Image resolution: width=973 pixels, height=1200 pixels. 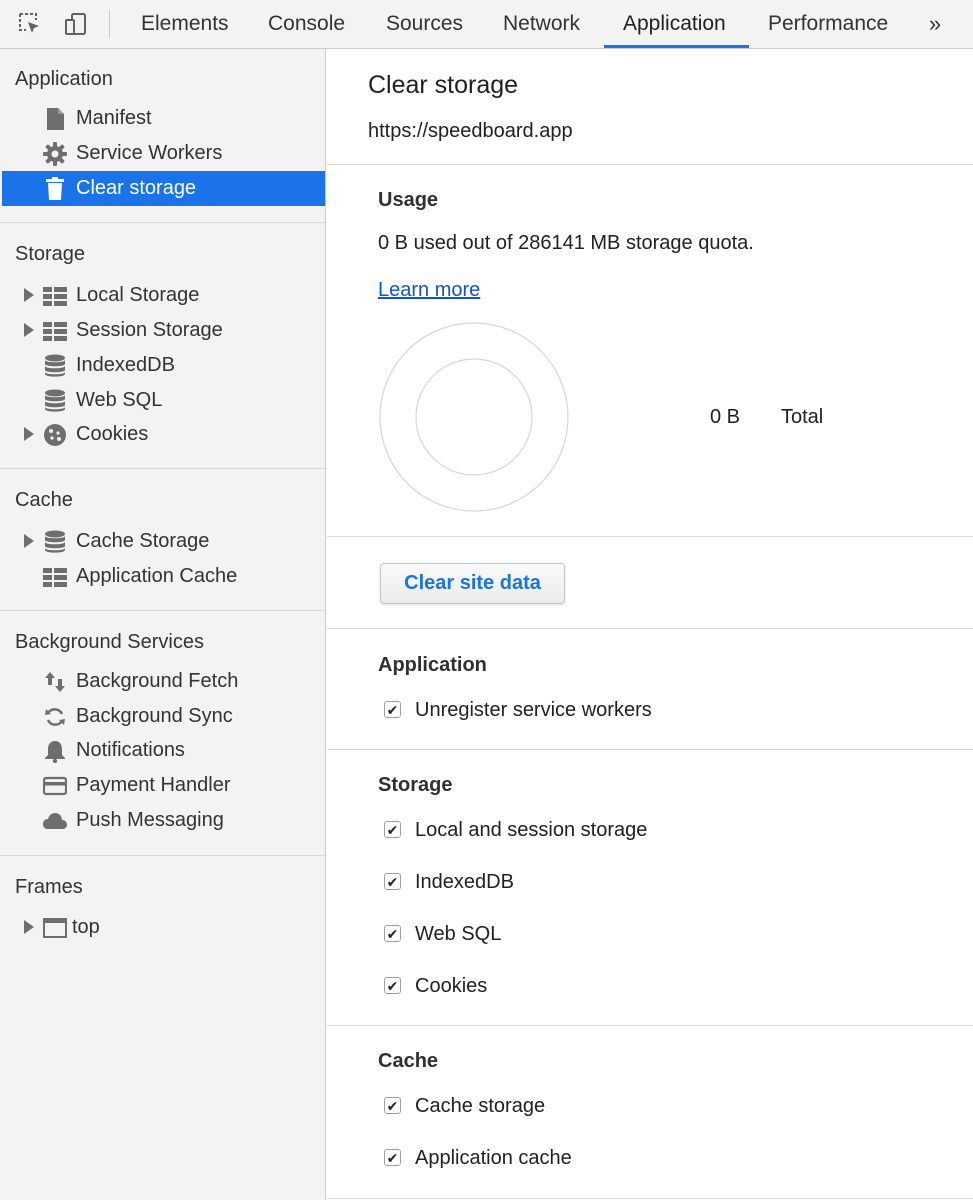 I want to click on cache-options-heading: Cache, so click(x=408, y=1061).